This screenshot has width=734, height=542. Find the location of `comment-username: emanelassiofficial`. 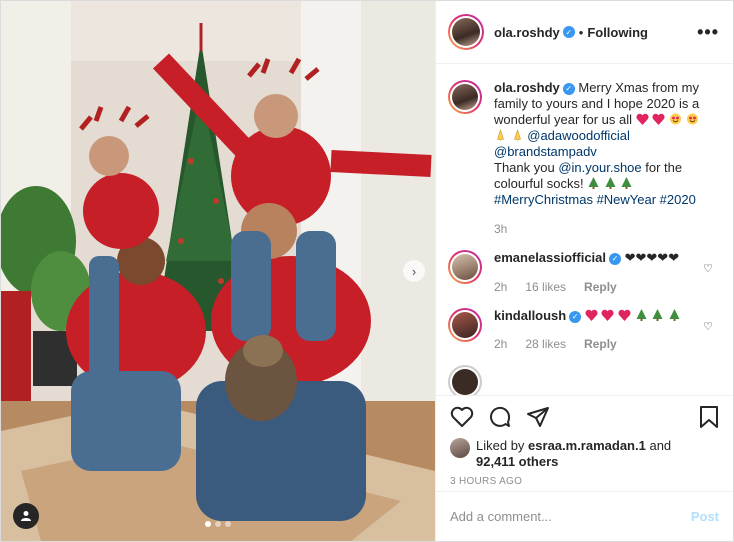

comment-username: emanelassiofficial is located at coordinates (550, 257).